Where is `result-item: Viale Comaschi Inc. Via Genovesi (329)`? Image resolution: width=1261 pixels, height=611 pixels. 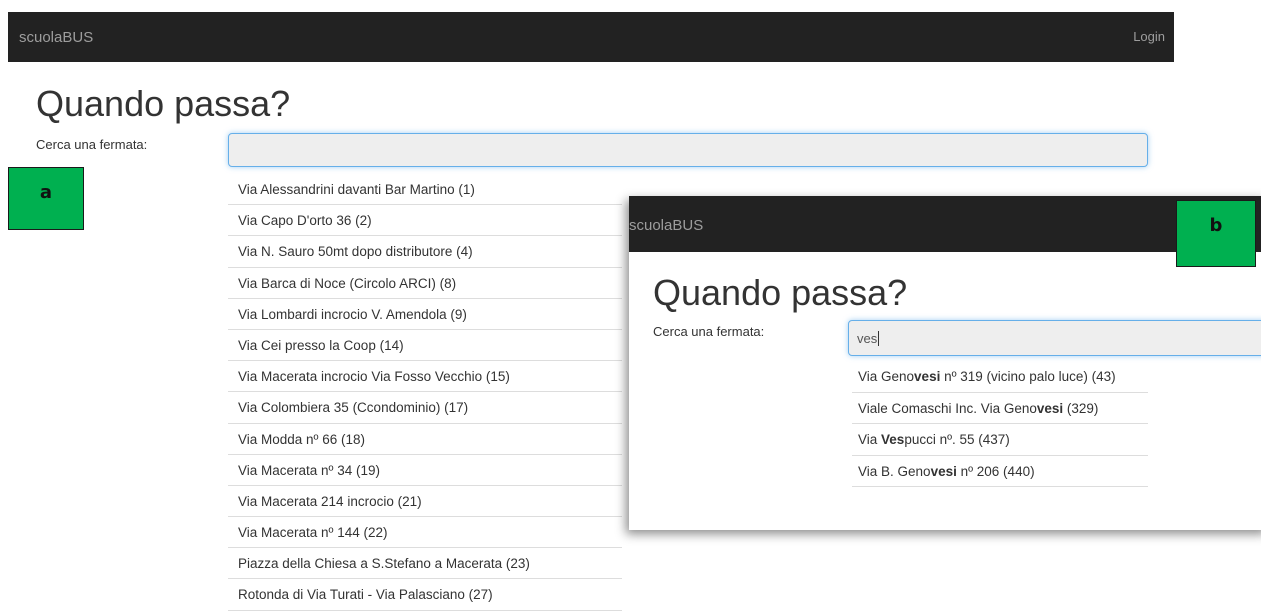 result-item: Viale Comaschi Inc. Via Genovesi (329) is located at coordinates (1000, 408).